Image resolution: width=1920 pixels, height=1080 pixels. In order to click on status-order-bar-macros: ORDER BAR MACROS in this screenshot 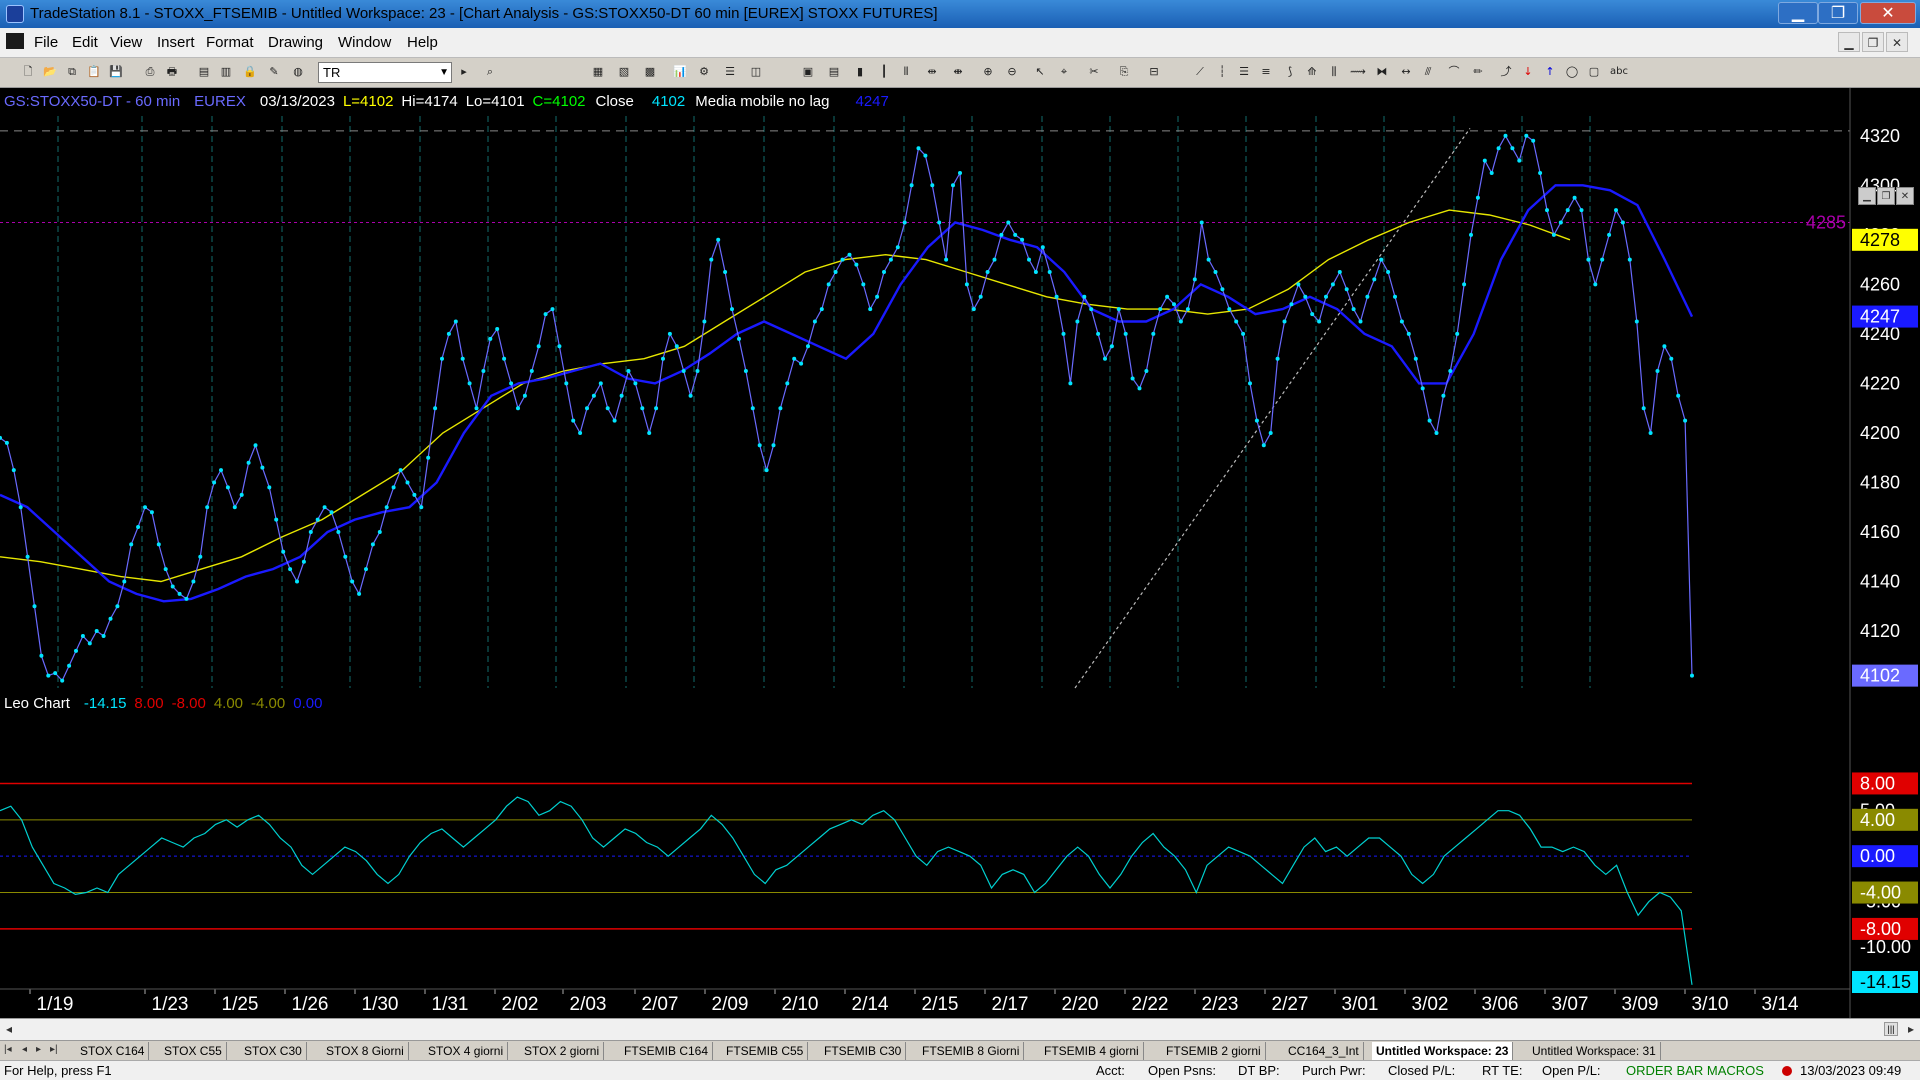, I will do `click(1695, 1070)`.